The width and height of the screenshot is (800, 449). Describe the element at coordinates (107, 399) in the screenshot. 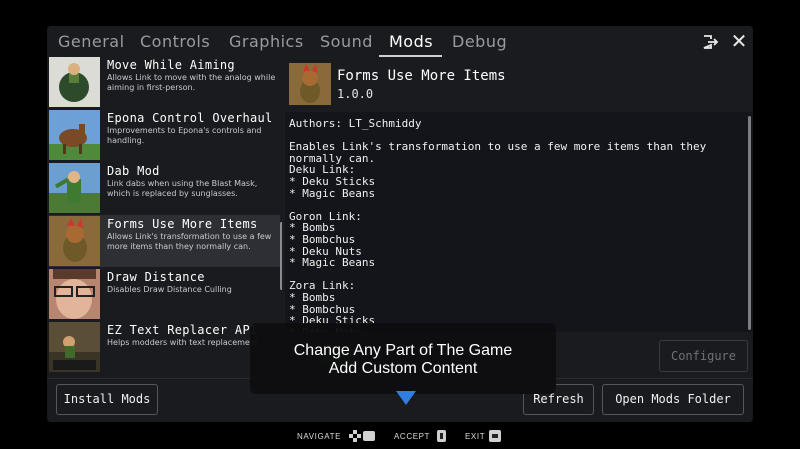

I see `install-mods-button: Install Mods` at that location.